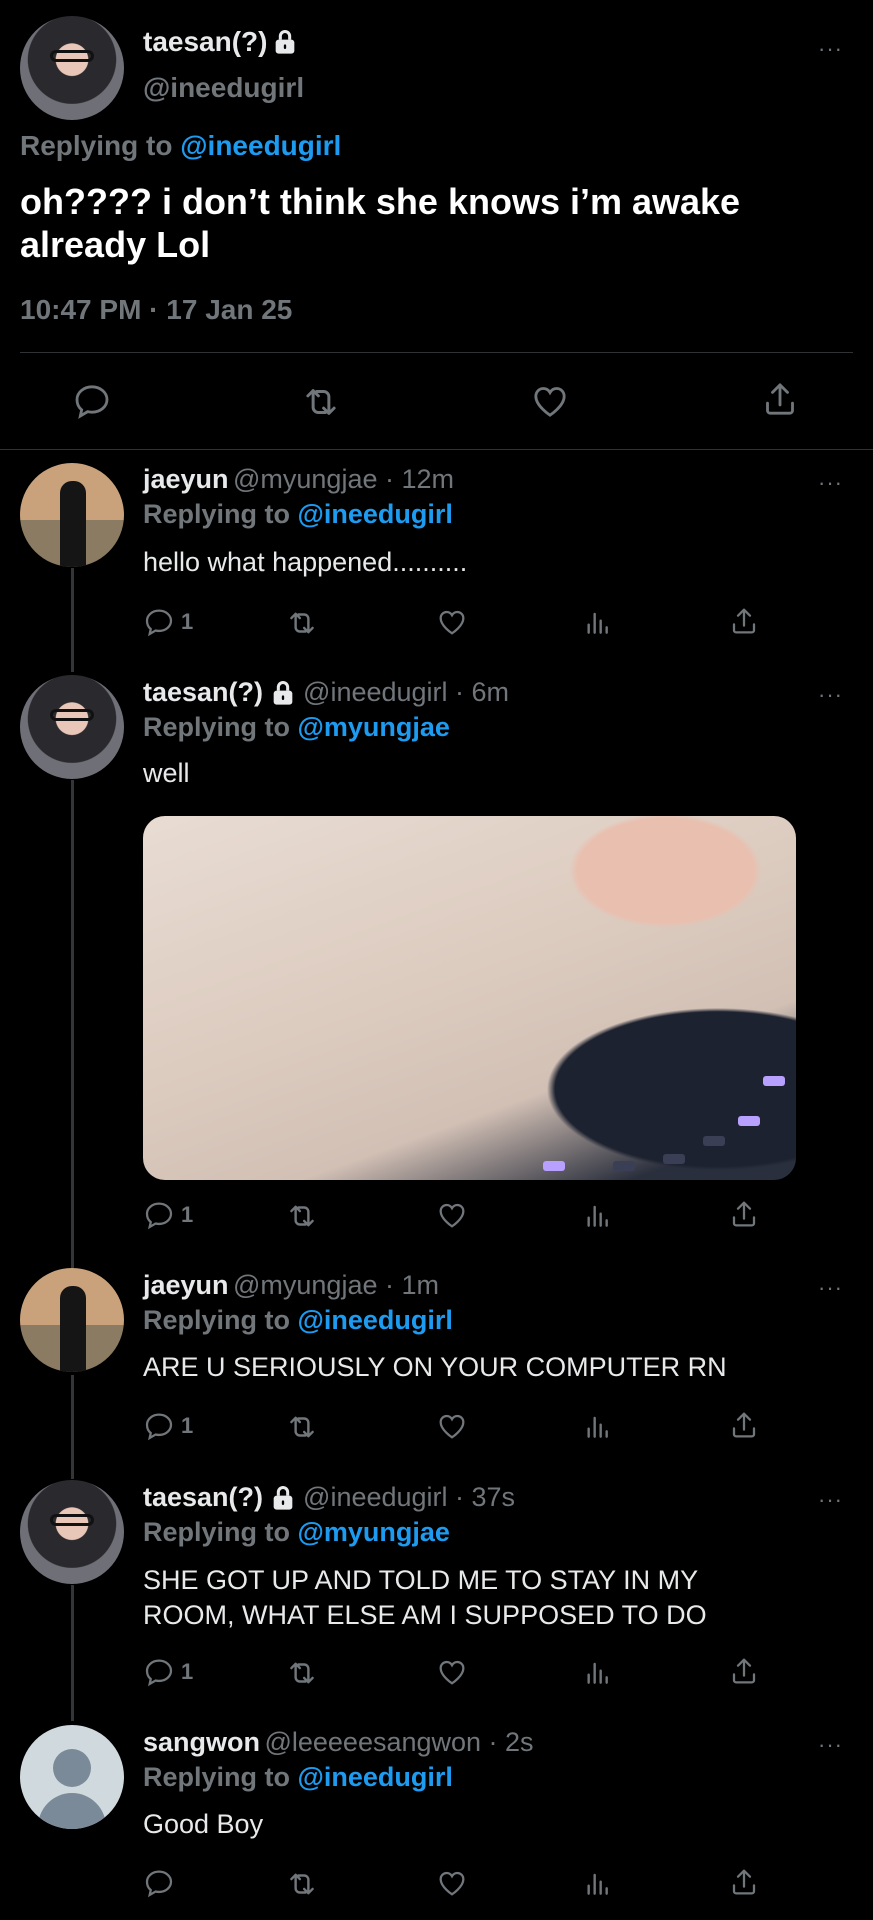 This screenshot has width=873, height=1920. What do you see at coordinates (223, 88) in the screenshot?
I see `author-handle: @ineedugirl` at bounding box center [223, 88].